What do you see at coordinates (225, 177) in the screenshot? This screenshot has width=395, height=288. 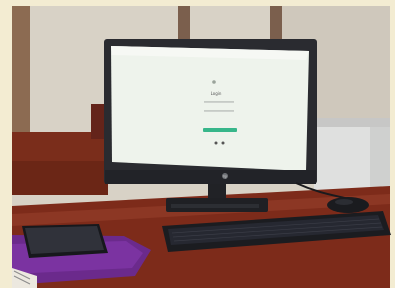 I see `hp-logo-text: hp` at bounding box center [225, 177].